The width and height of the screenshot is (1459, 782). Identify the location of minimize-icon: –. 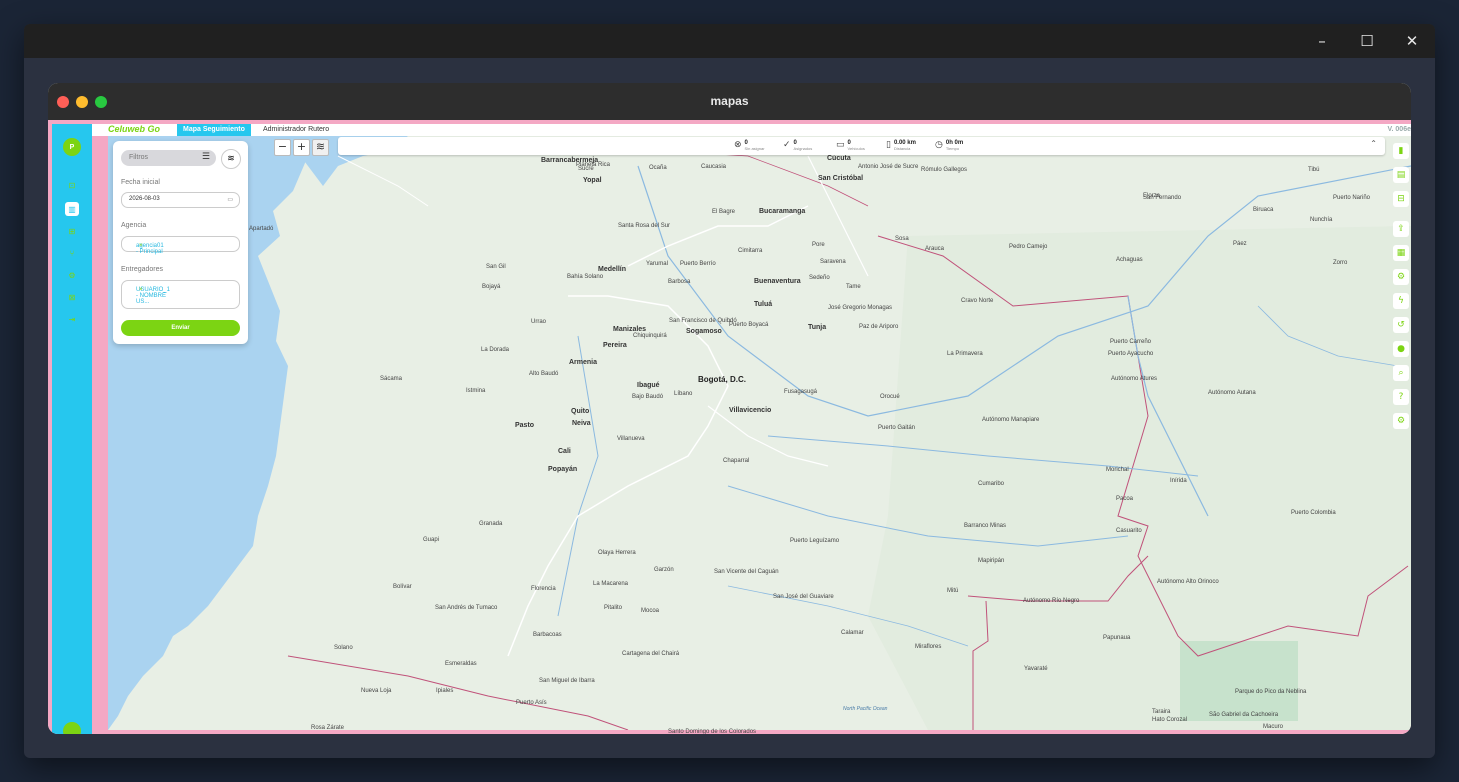
(1322, 41).